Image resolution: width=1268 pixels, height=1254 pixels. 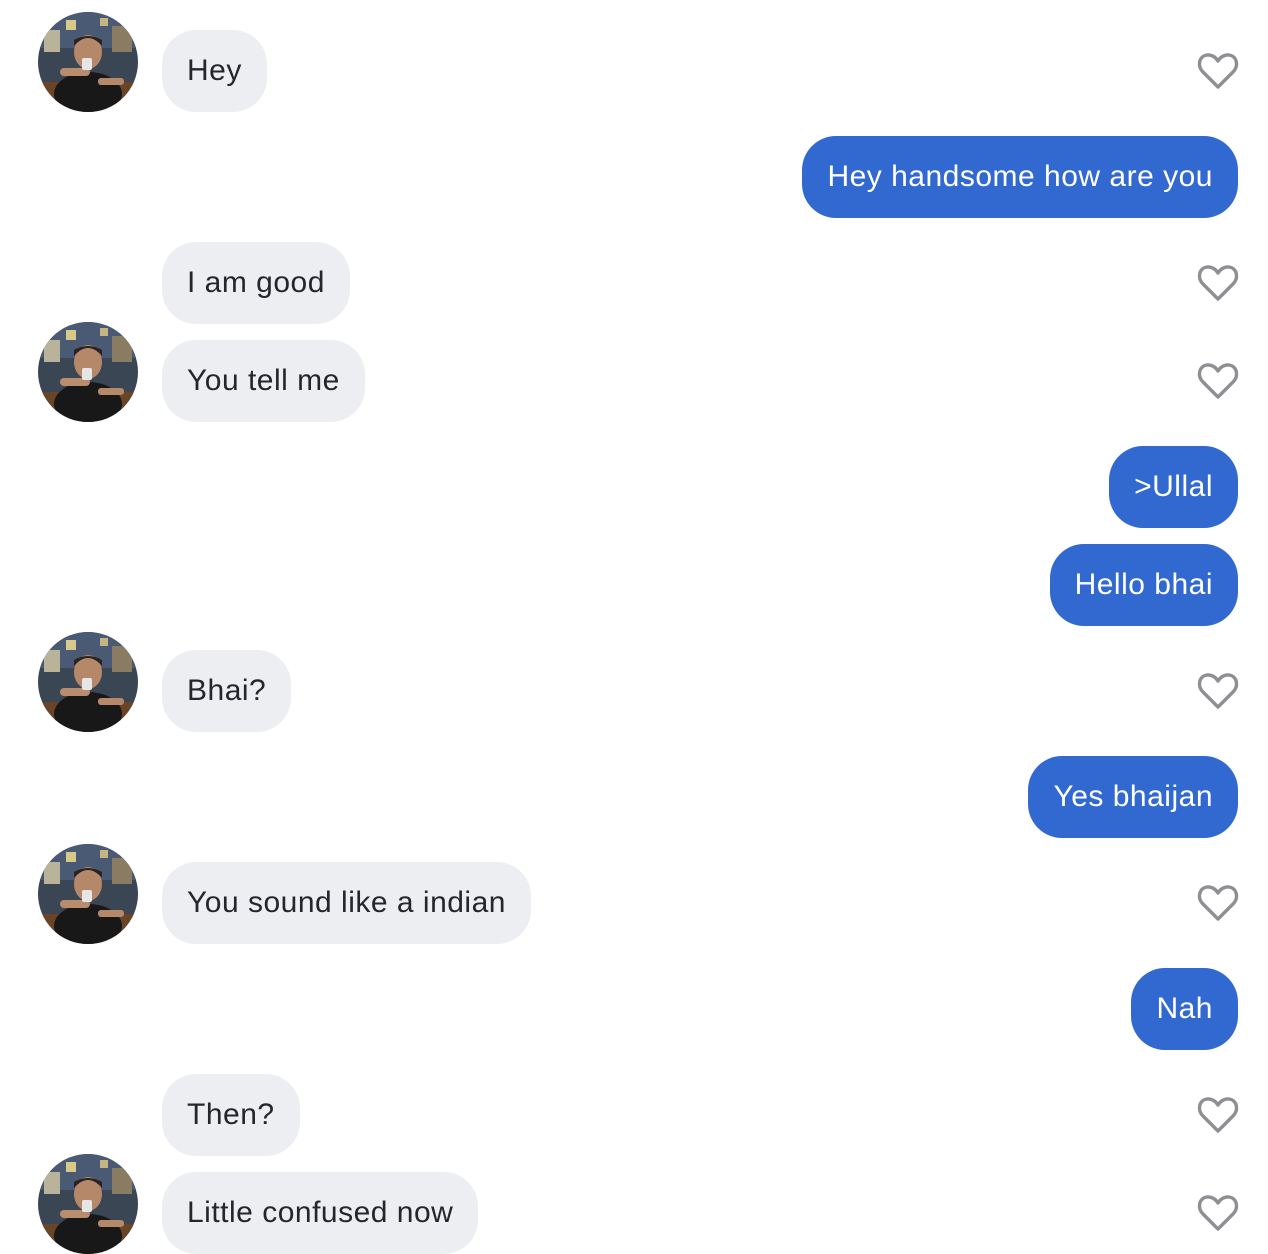 I want to click on message-bubble-incoming: Bhai?, so click(x=227, y=691).